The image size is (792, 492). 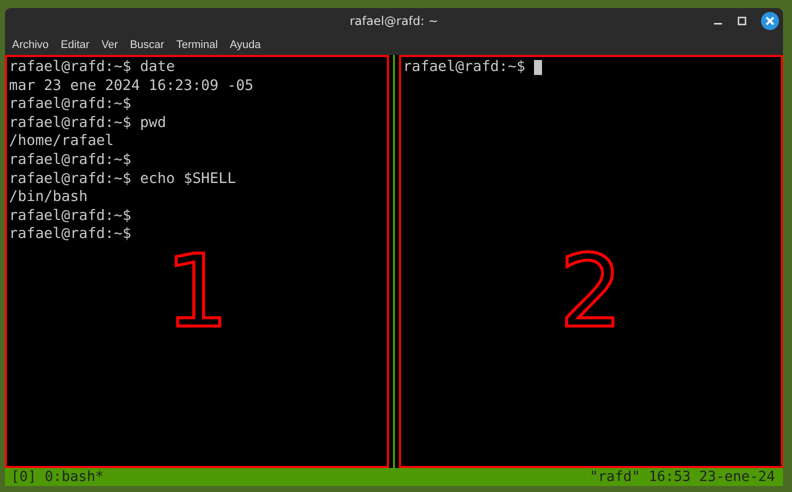 I want to click on terminal-line: mar 23 ene 2024 16:23:09 -05, so click(x=131, y=86).